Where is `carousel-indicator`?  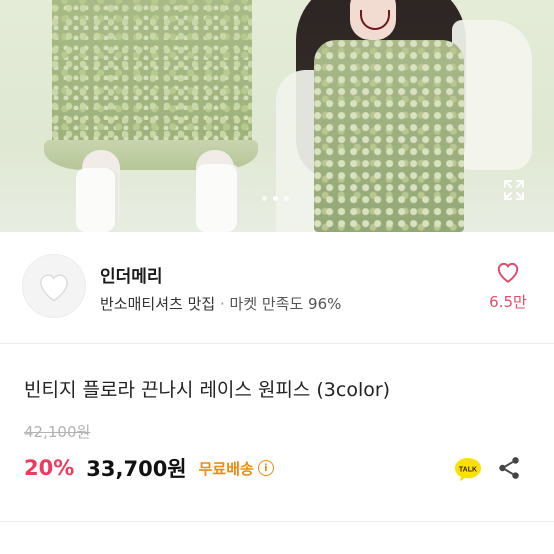
carousel-indicator is located at coordinates (275, 198).